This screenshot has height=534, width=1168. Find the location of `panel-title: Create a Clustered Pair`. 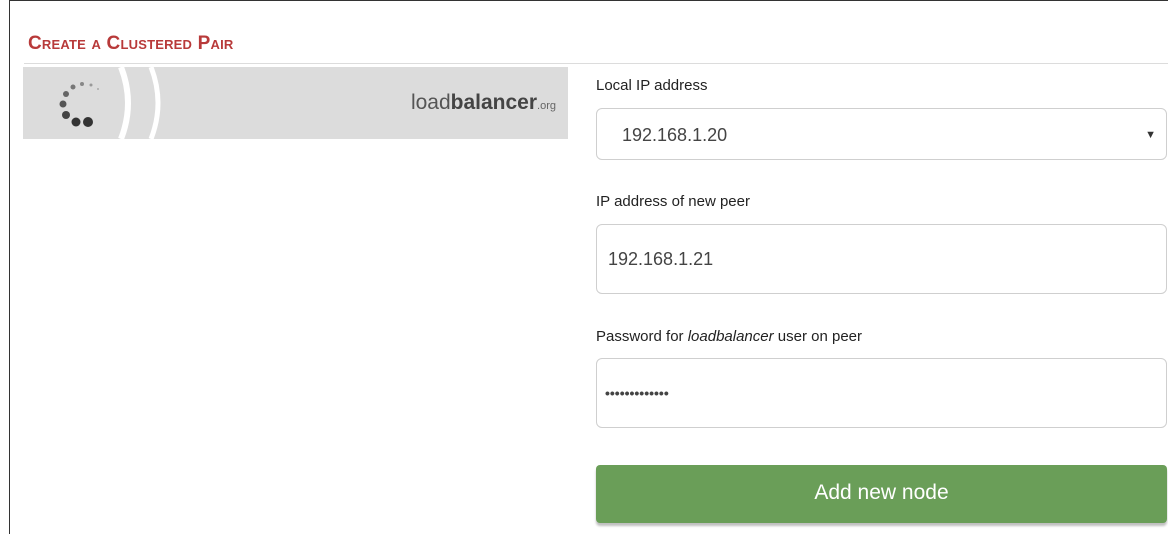

panel-title: Create a Clustered Pair is located at coordinates (131, 43).